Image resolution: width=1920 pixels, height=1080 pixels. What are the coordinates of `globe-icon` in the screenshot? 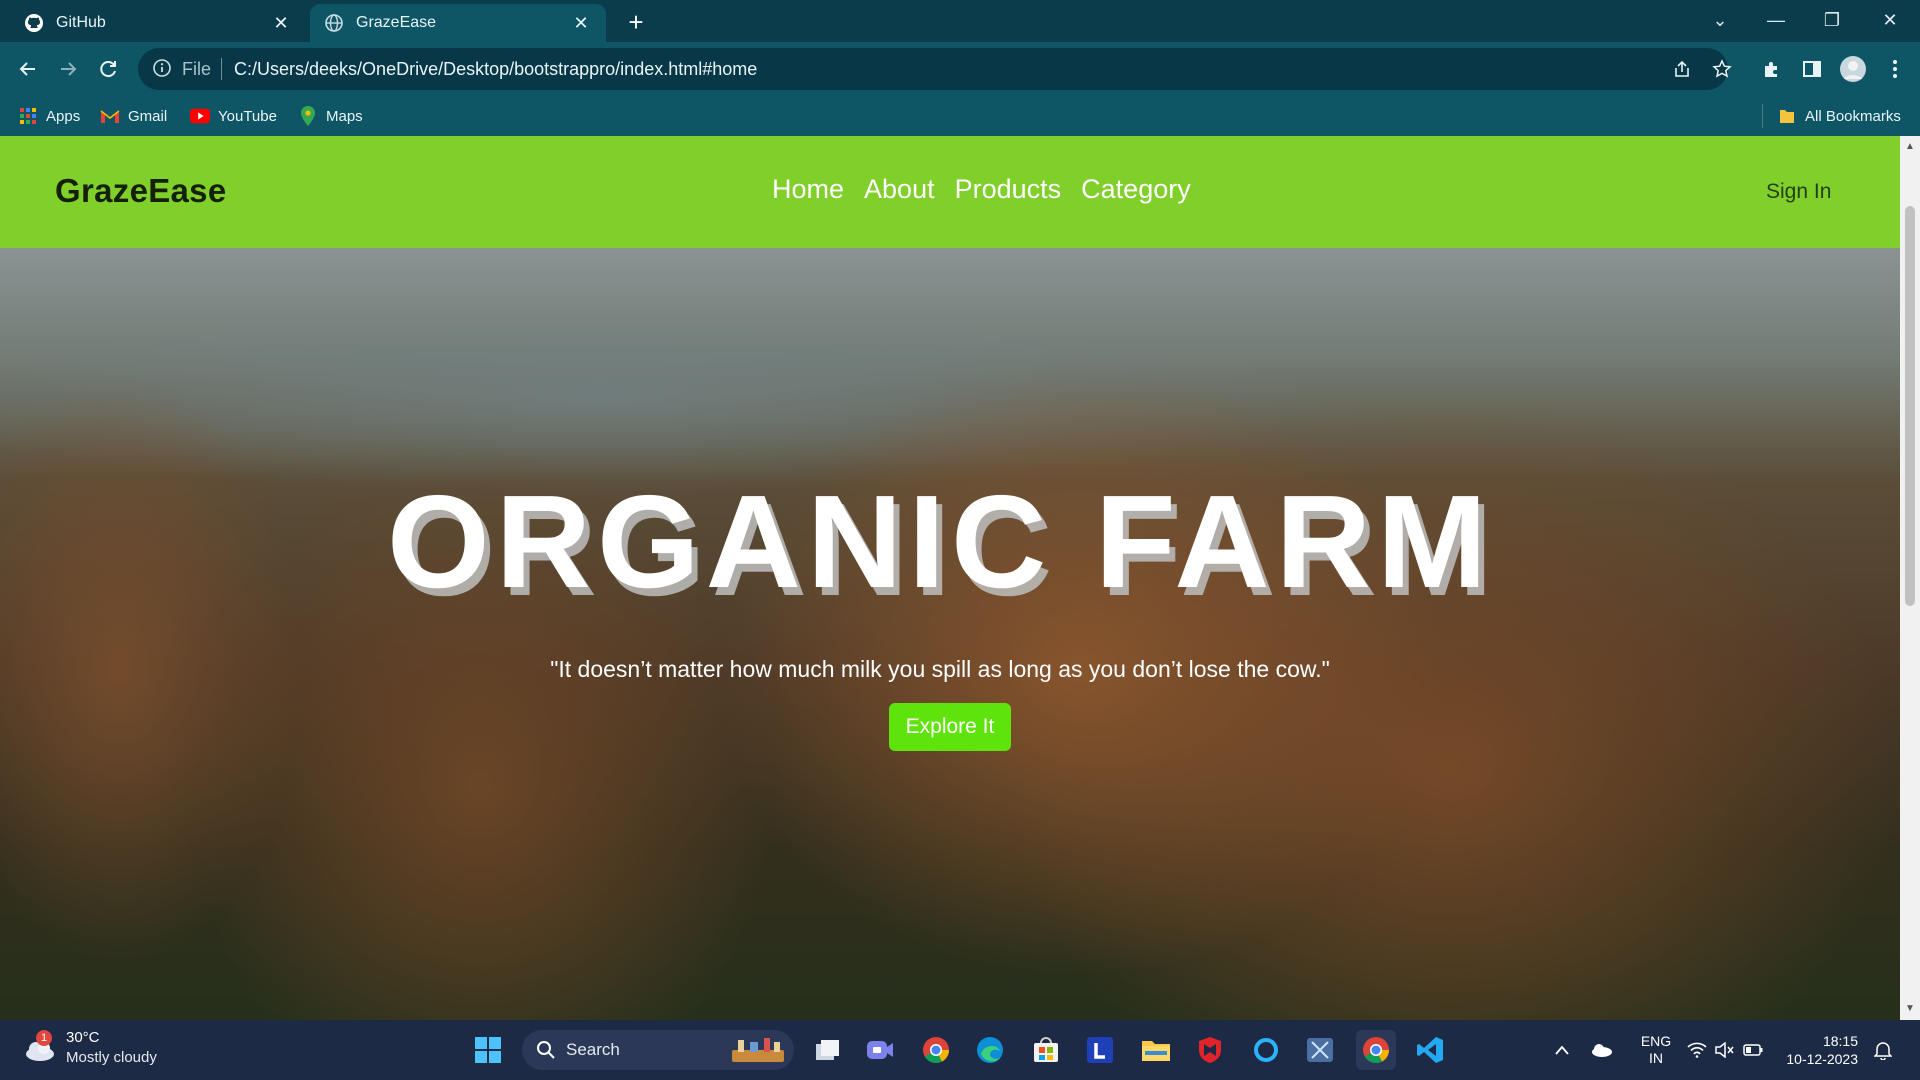 It's located at (334, 23).